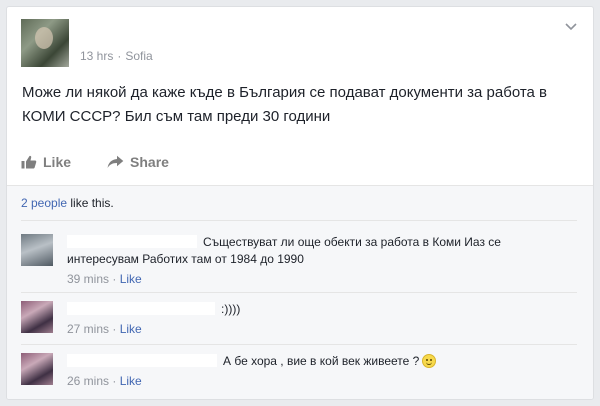  Describe the element at coordinates (88, 329) in the screenshot. I see `comment-timestamp: 27 mins` at that location.